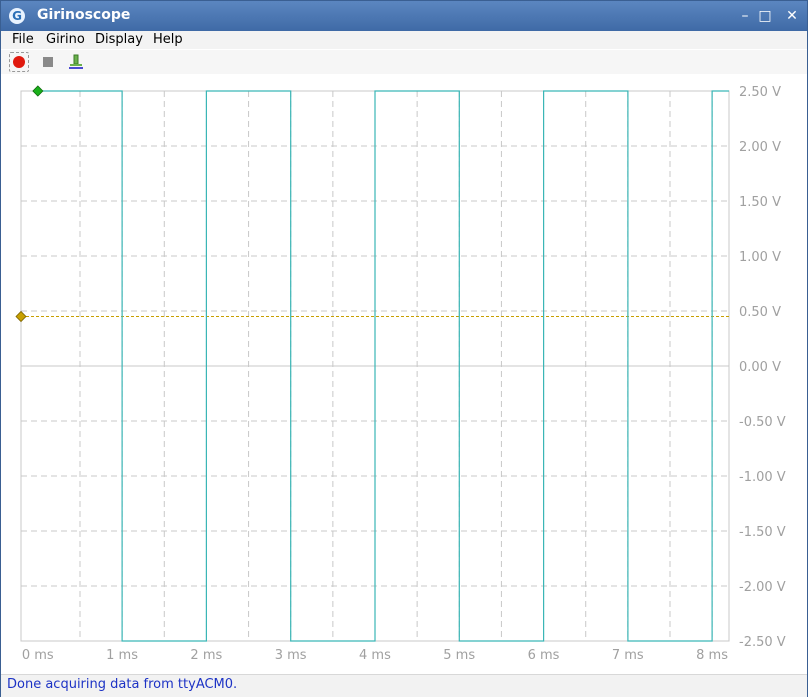  I want to click on x-tick-label: 6 ms, so click(544, 655).